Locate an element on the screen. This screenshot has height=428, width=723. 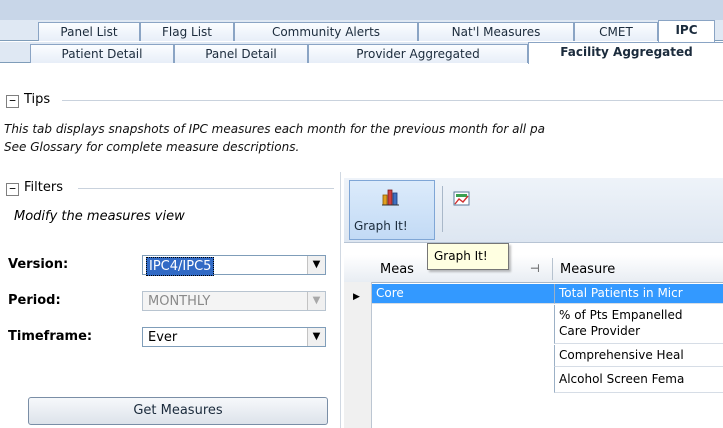
filters-divider is located at coordinates (206, 188).